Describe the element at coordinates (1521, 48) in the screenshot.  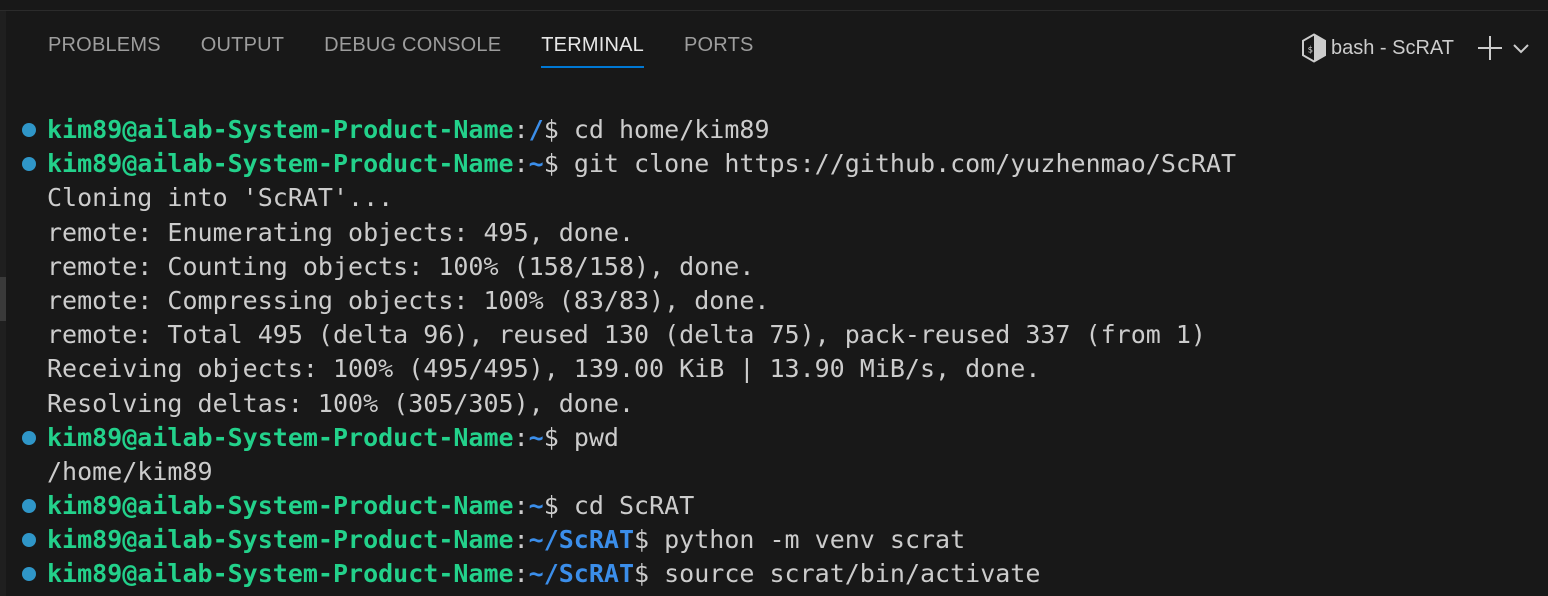
I see `chevron-down-icon` at that location.